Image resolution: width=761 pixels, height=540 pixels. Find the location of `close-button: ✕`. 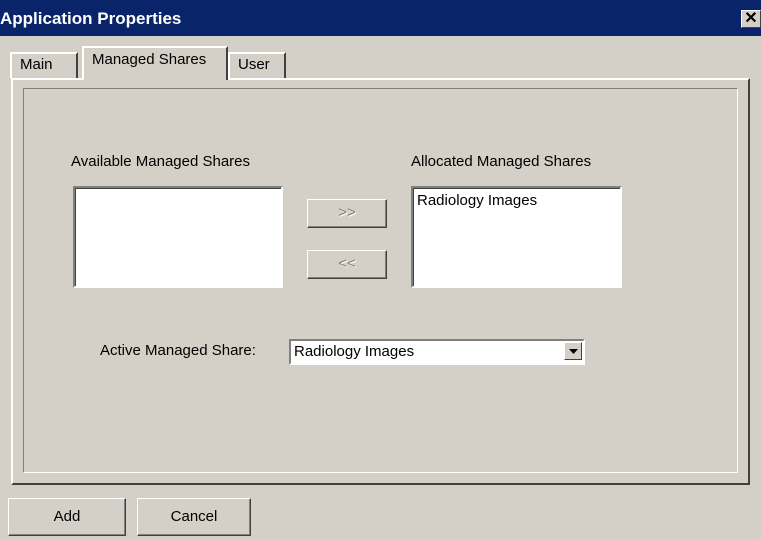

close-button: ✕ is located at coordinates (751, 19).